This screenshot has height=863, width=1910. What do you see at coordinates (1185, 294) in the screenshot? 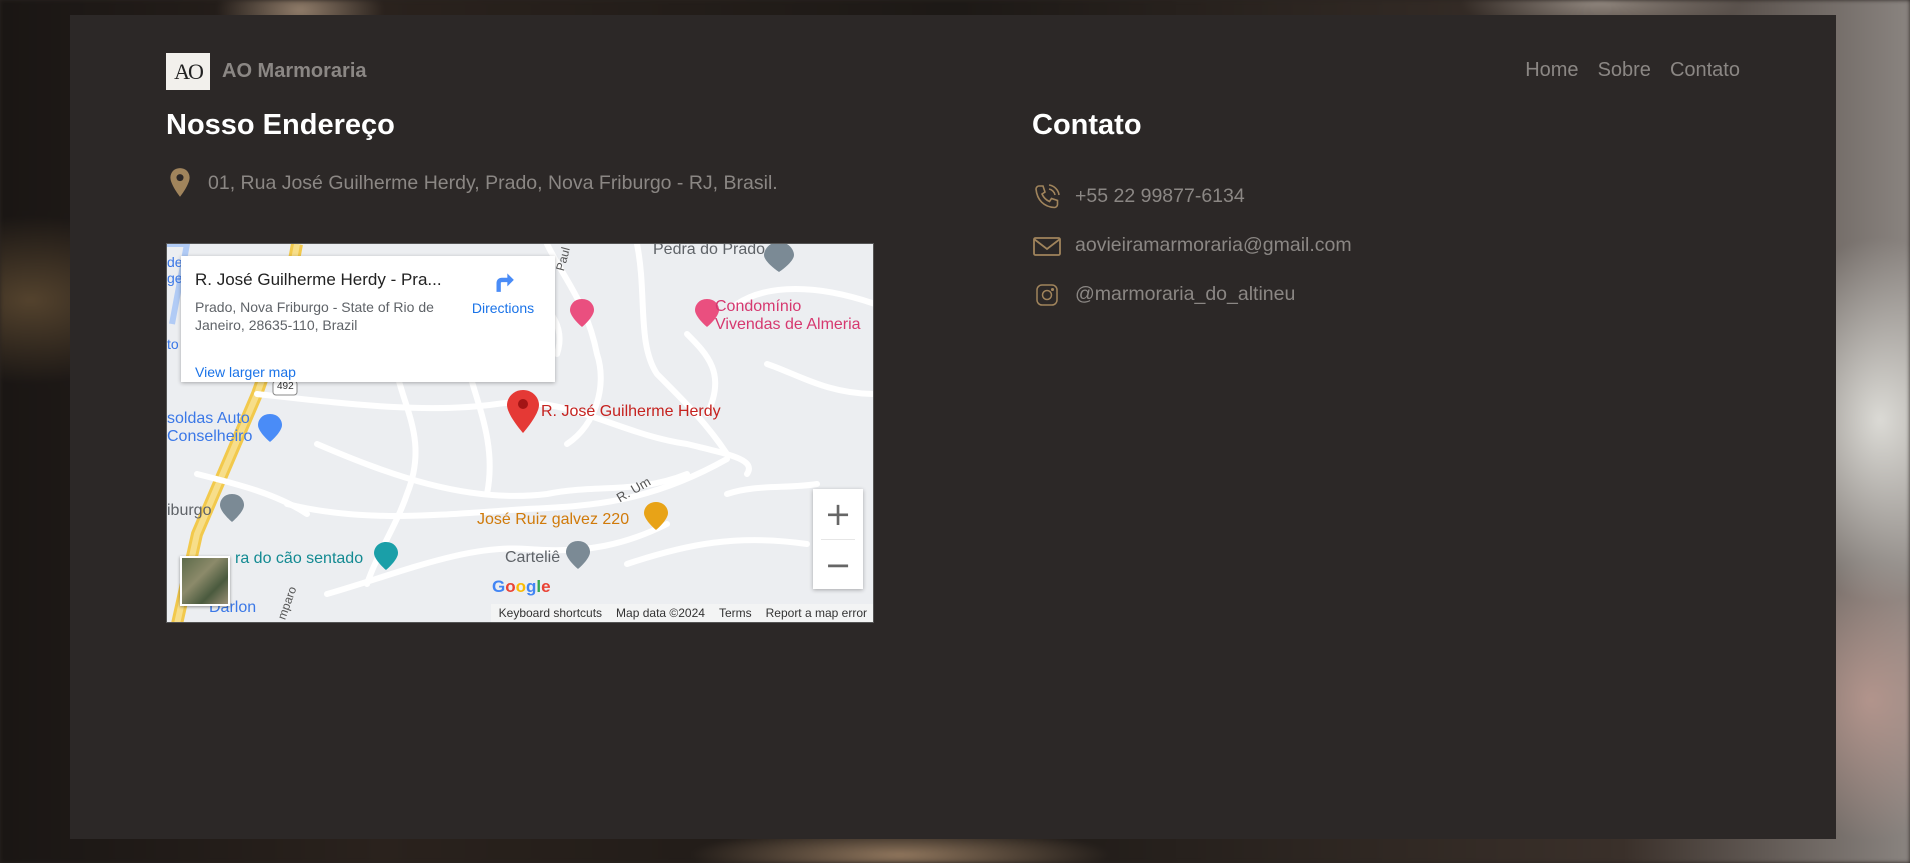
I see `instagram-text: @marmoraria_do_altineu` at bounding box center [1185, 294].